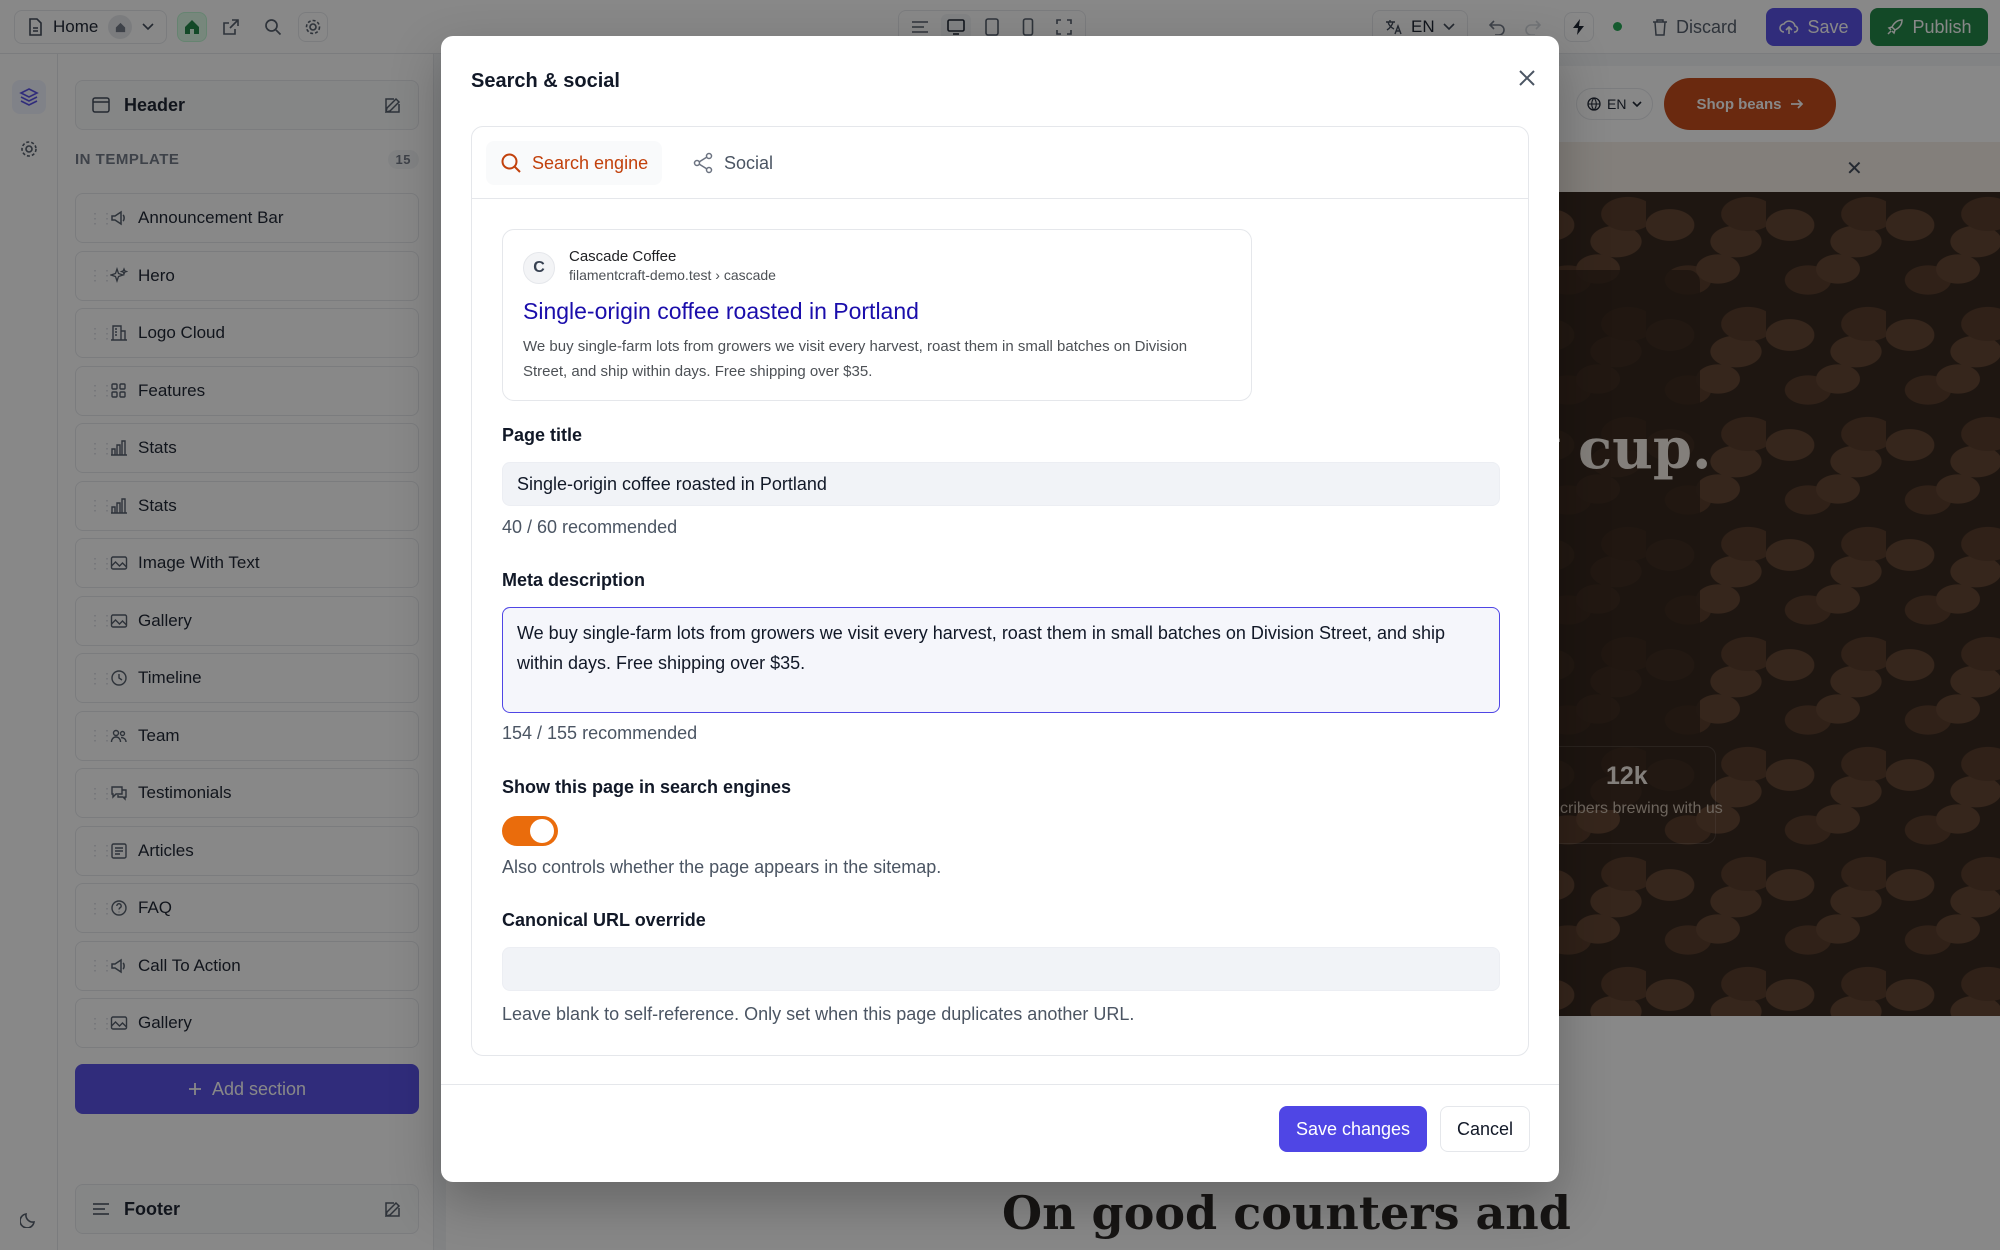 This screenshot has height=1250, width=2000. I want to click on tab-search-engine: Search engine, so click(574, 163).